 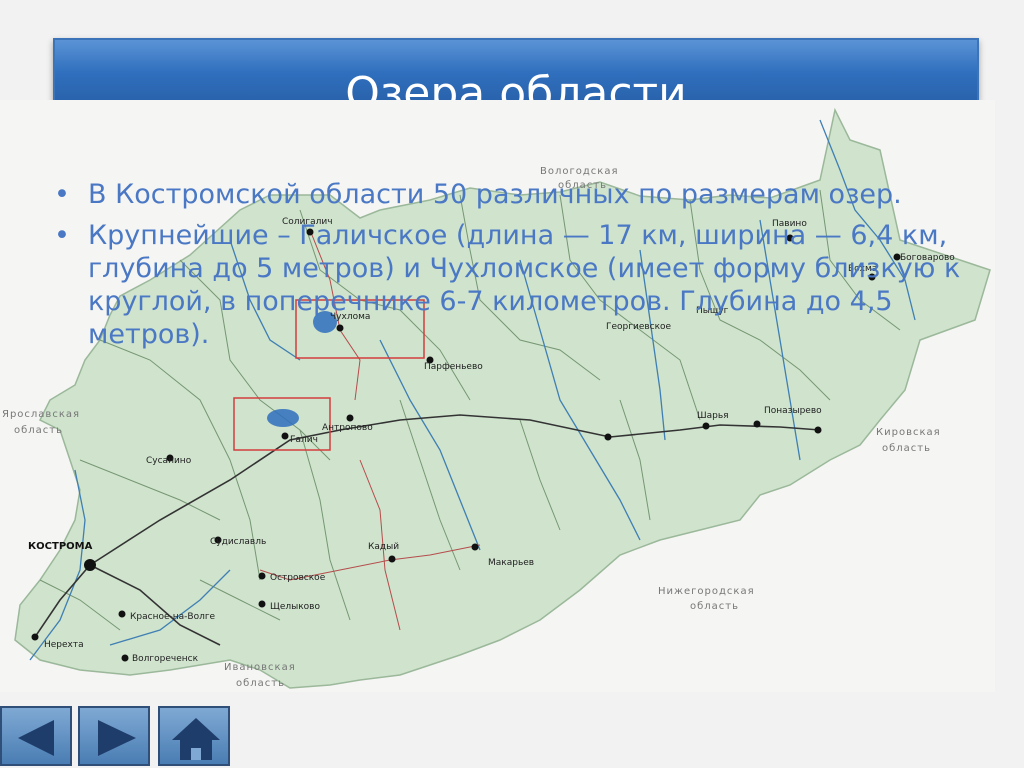 I want to click on city-volgorechensk: Волгореченск, so click(x=165, y=659).